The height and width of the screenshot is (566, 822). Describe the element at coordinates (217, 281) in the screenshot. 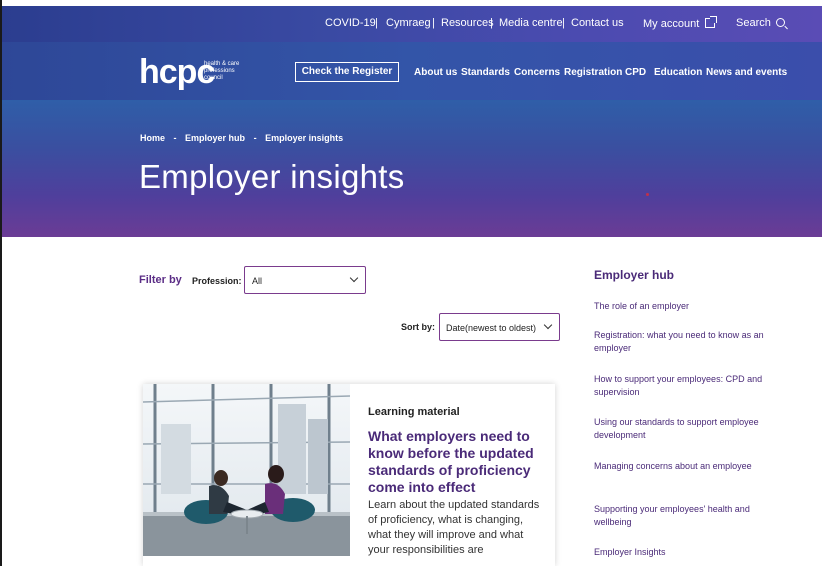

I see `profession-label: Profession:` at that location.